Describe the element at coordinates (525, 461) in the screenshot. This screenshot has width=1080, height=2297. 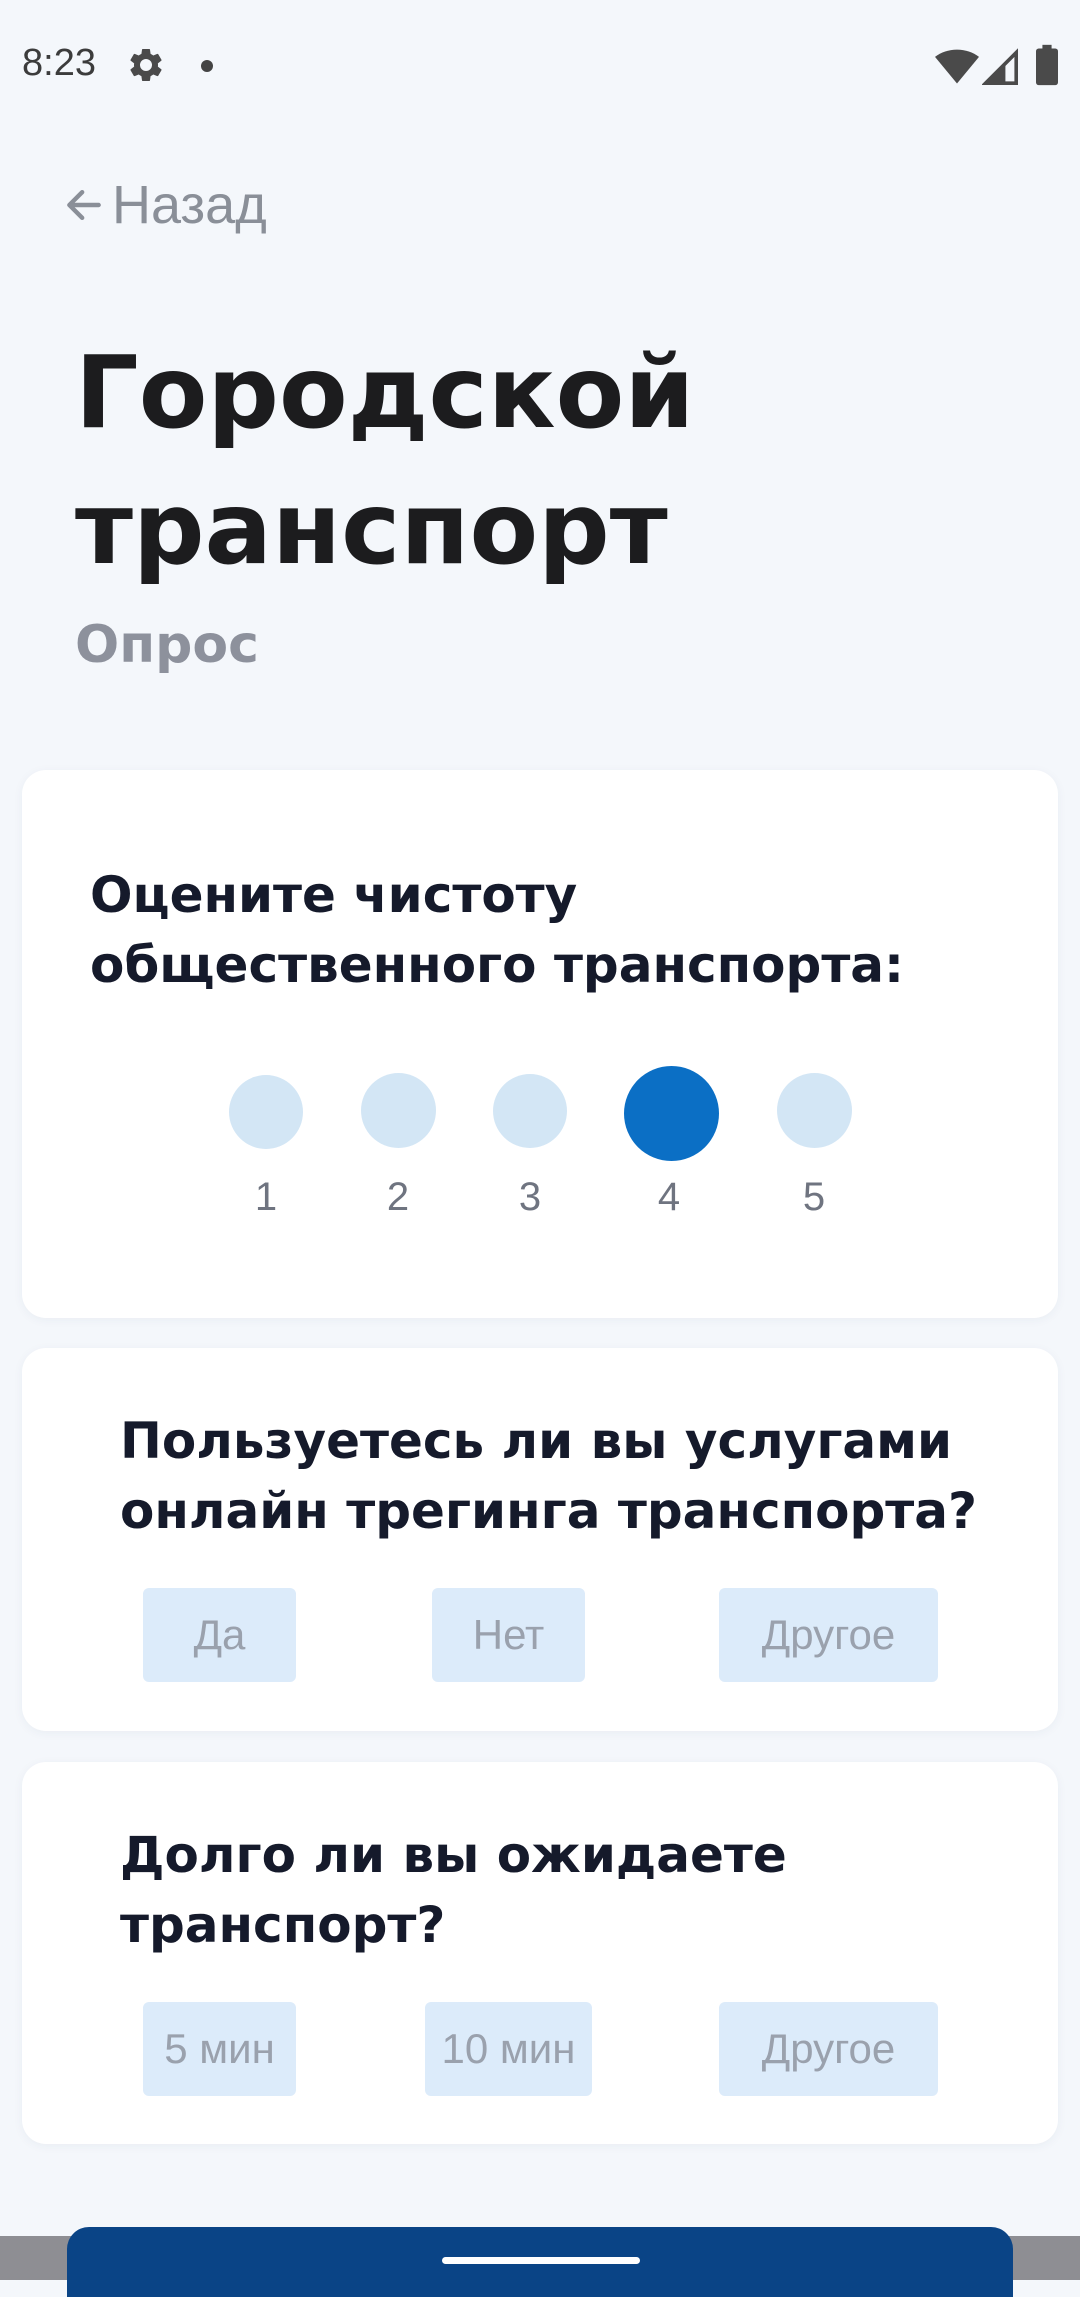
I see `page-title: Городской транспорт` at that location.